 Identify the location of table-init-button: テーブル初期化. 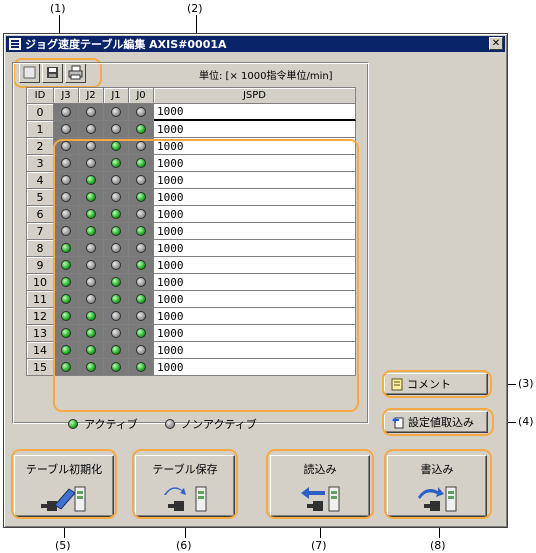
(64, 486).